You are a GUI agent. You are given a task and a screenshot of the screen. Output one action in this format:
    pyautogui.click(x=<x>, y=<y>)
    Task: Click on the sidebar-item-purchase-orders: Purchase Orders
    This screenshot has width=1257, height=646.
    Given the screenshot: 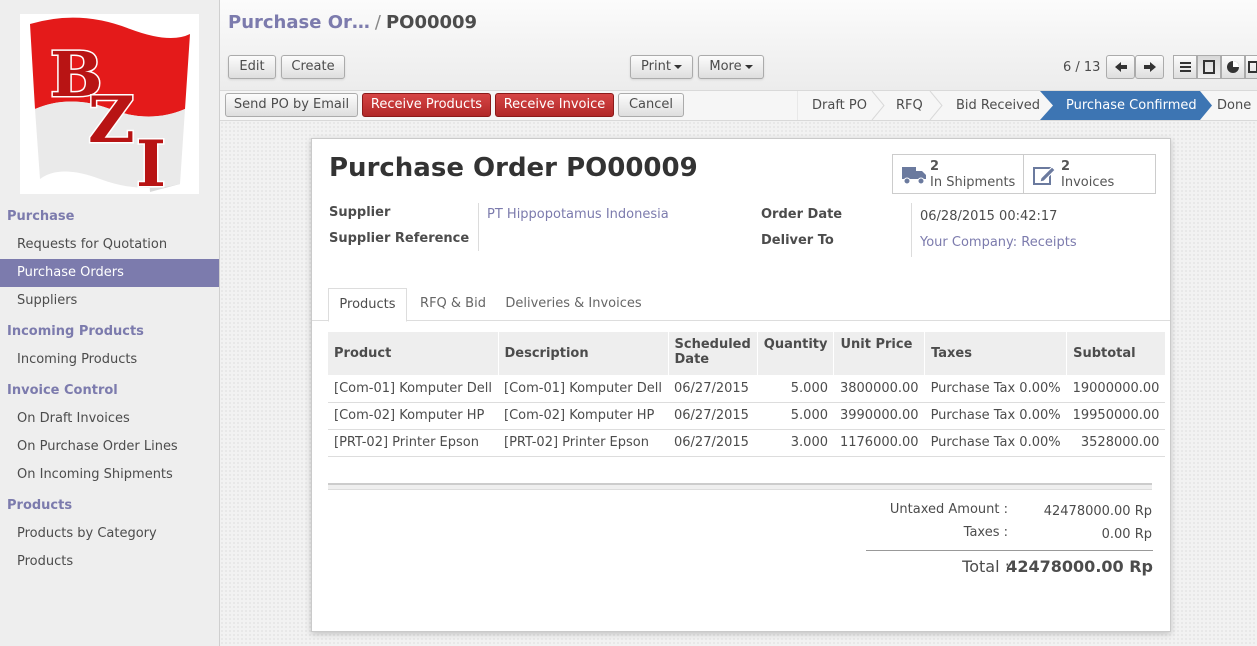 What is the action you would take?
    pyautogui.click(x=109, y=273)
    